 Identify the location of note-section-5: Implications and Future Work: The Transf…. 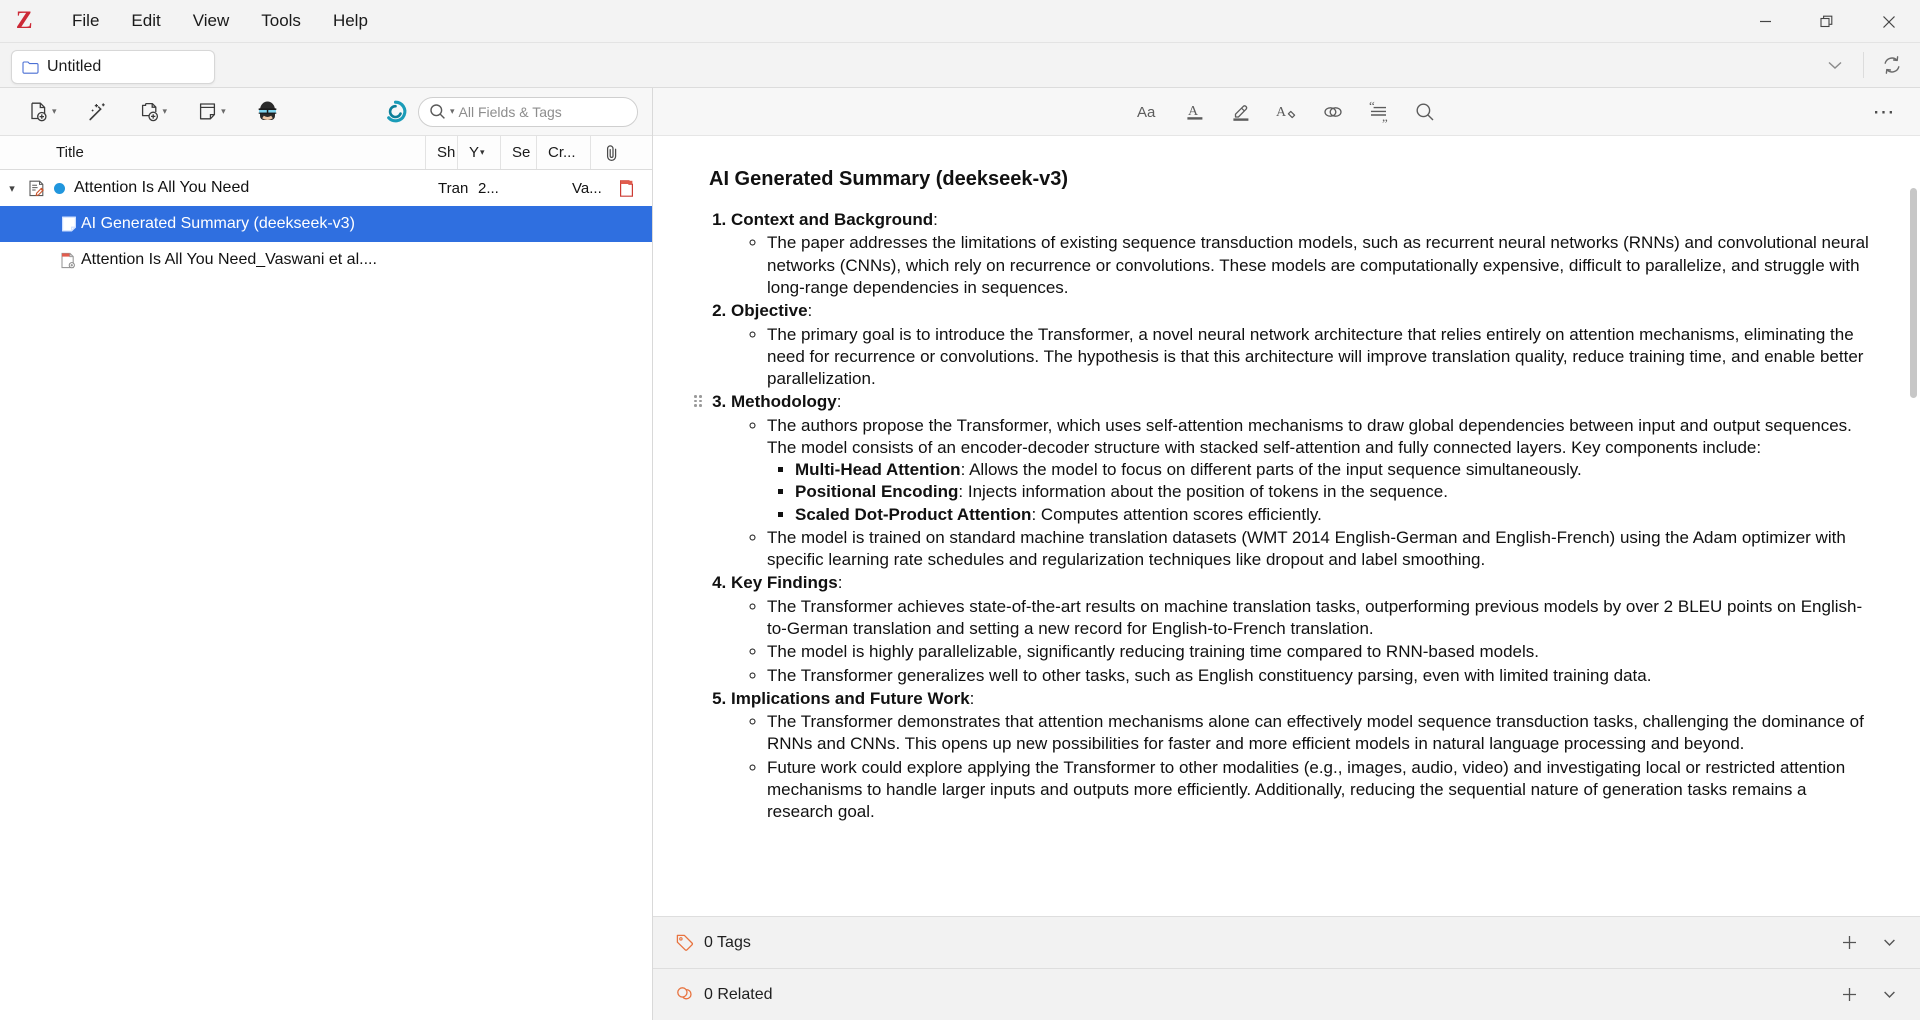
(1302, 756).